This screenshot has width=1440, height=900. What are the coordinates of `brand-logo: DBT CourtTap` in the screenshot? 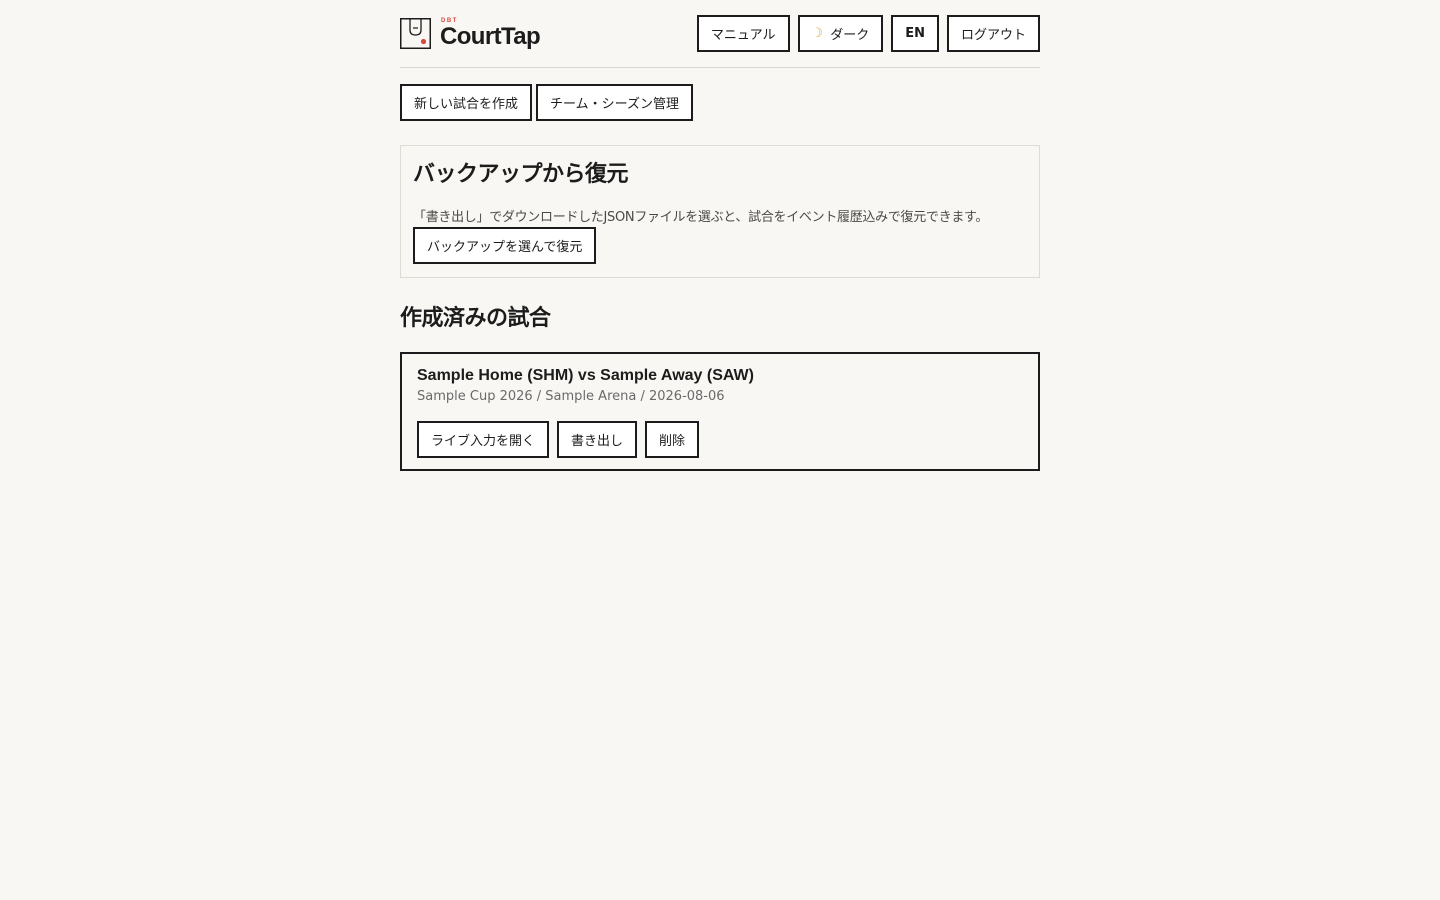 It's located at (470, 34).